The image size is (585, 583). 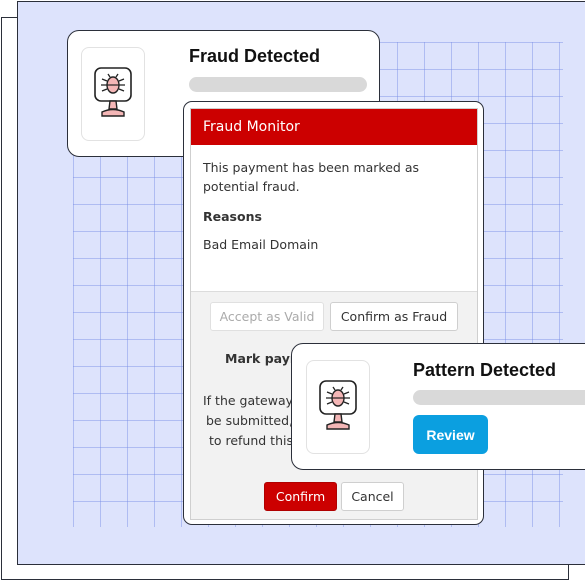 What do you see at coordinates (261, 244) in the screenshot?
I see `reason-item: Bad Email Domain` at bounding box center [261, 244].